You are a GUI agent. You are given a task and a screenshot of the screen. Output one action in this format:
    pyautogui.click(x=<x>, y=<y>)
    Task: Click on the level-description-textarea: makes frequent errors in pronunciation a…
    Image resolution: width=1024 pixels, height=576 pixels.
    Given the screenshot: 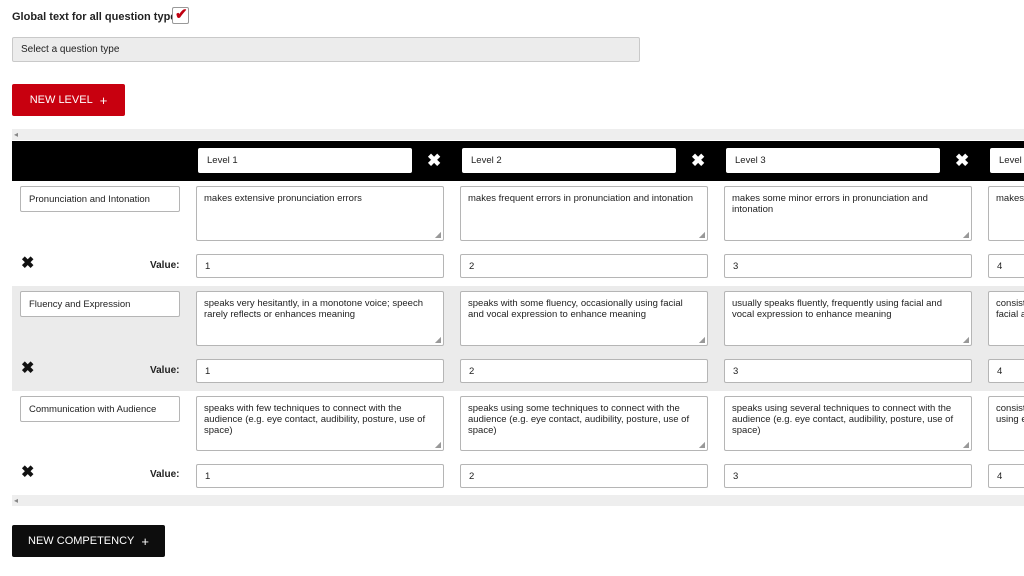 What is the action you would take?
    pyautogui.click(x=584, y=213)
    